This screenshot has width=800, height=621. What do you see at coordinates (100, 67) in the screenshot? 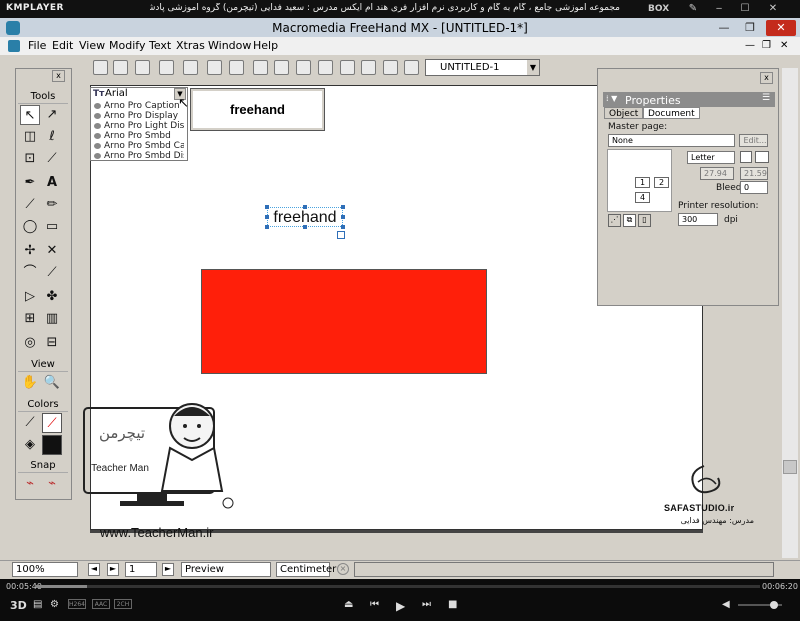
I see `new-icon` at bounding box center [100, 67].